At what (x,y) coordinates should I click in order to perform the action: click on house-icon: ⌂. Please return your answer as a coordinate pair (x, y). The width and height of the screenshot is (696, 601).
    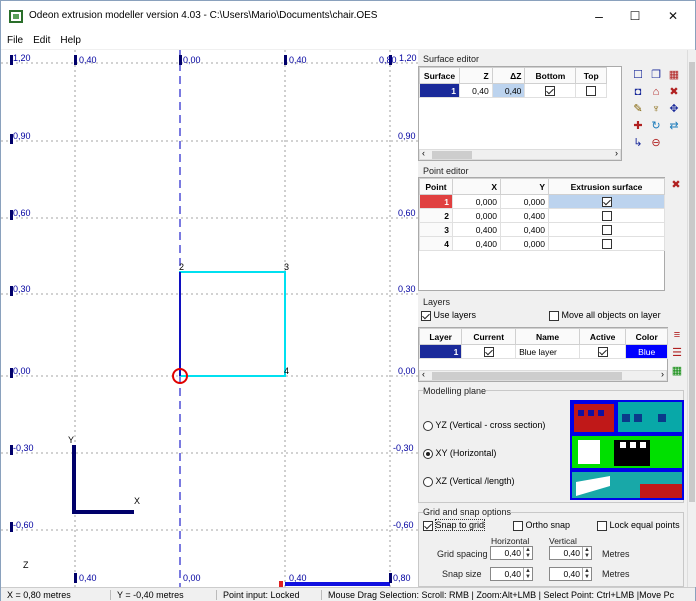
    Looking at the image, I should click on (656, 92).